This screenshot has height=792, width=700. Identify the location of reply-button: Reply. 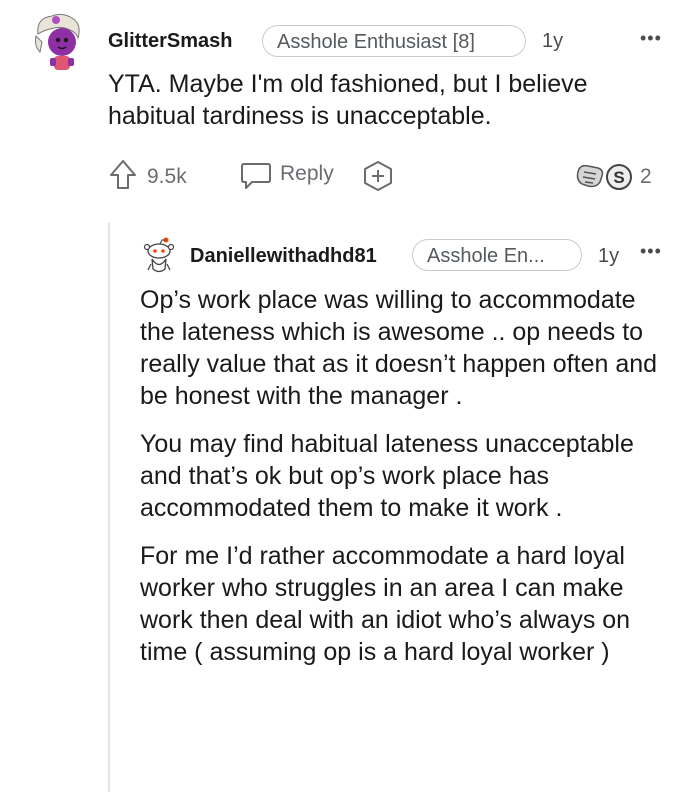
(290, 176).